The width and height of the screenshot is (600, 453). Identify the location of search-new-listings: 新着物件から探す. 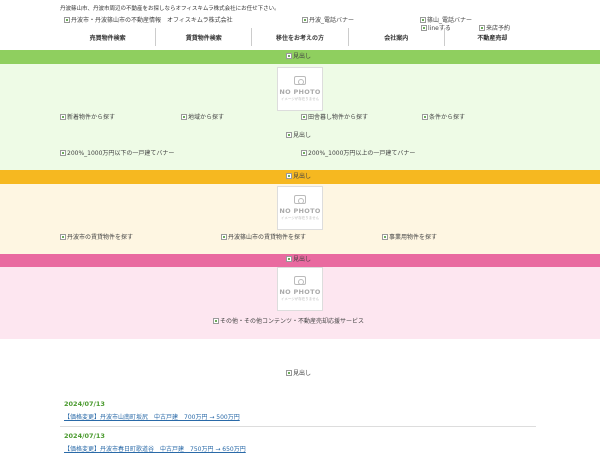
(87, 116).